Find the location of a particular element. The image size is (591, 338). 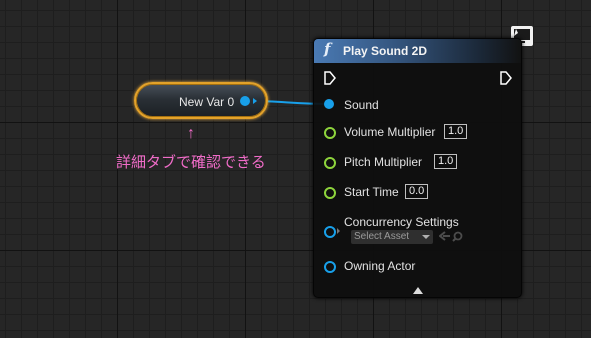

select-asset-placeholder: Select Asset is located at coordinates (382, 236).